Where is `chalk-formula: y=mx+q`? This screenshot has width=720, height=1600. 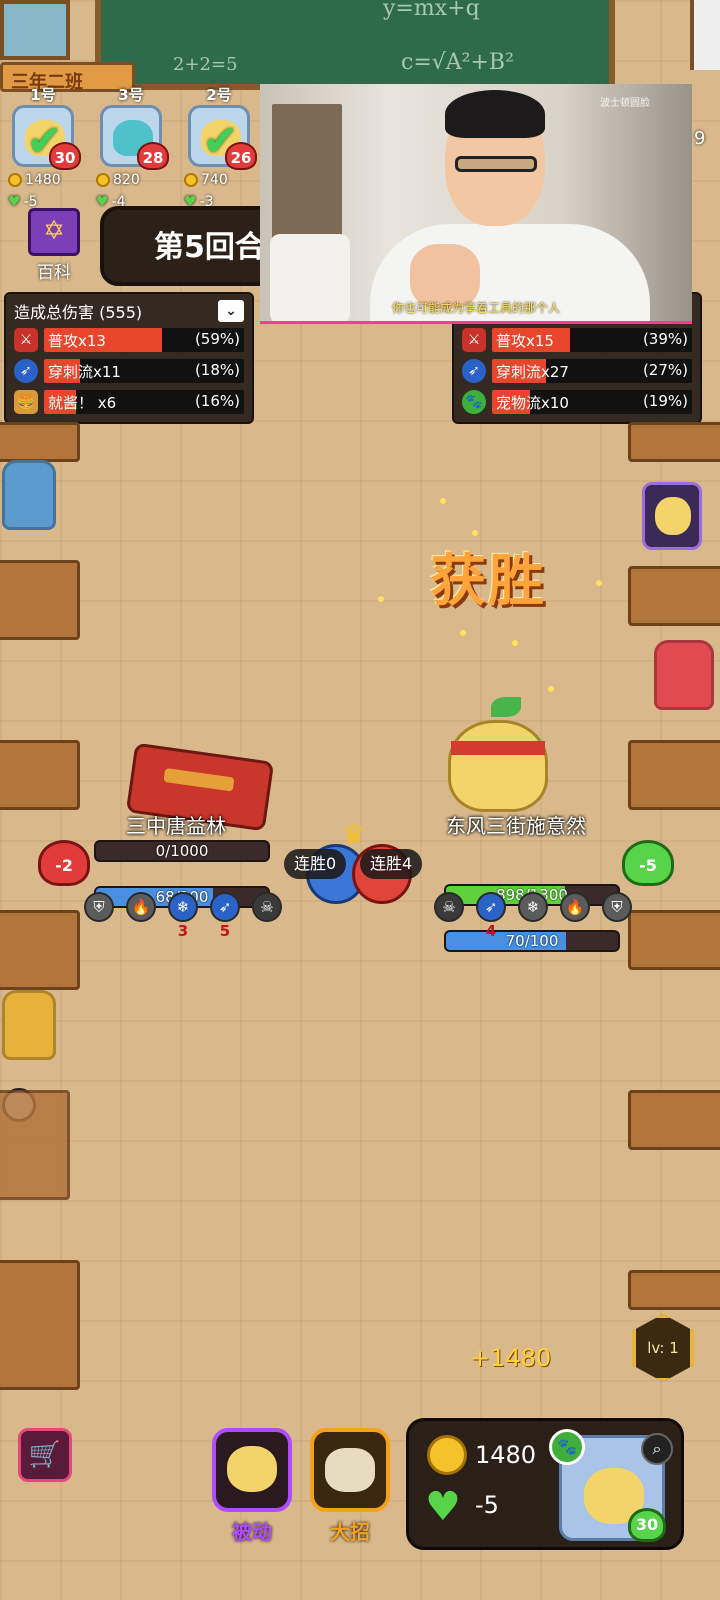 chalk-formula: y=mx+q is located at coordinates (431, 10).